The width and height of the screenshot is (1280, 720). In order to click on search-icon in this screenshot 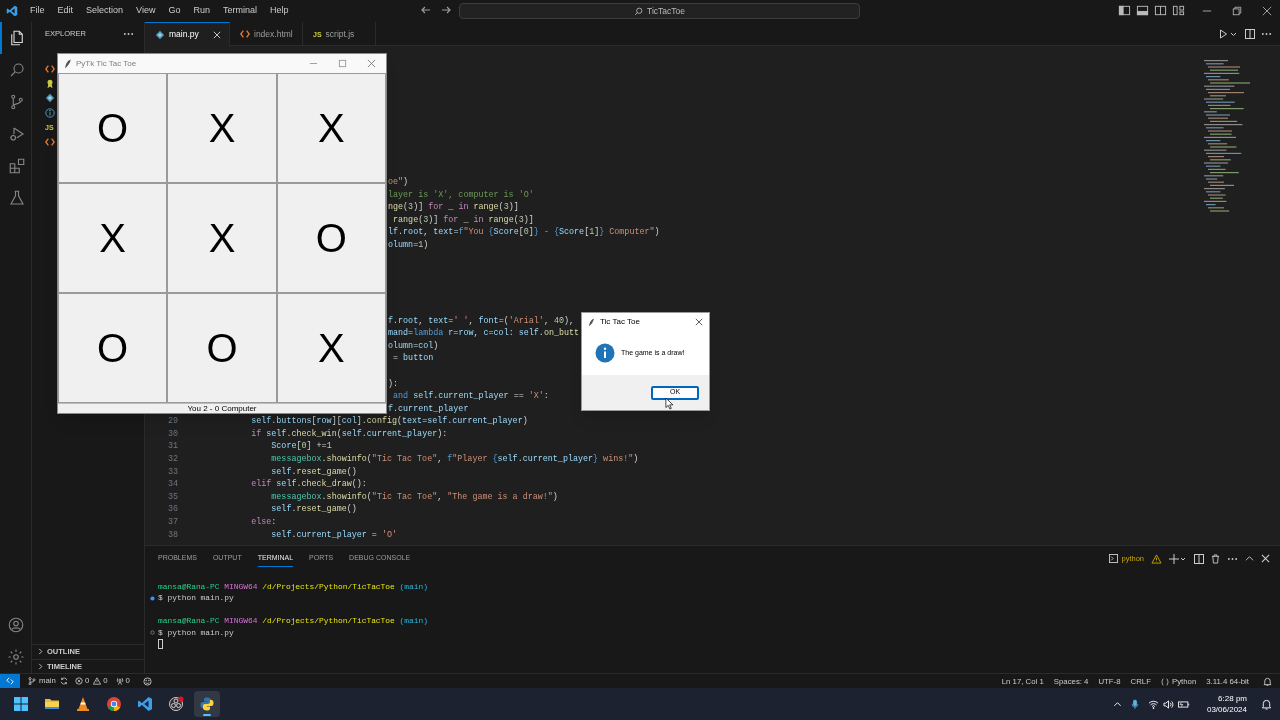, I will do `click(638, 11)`.